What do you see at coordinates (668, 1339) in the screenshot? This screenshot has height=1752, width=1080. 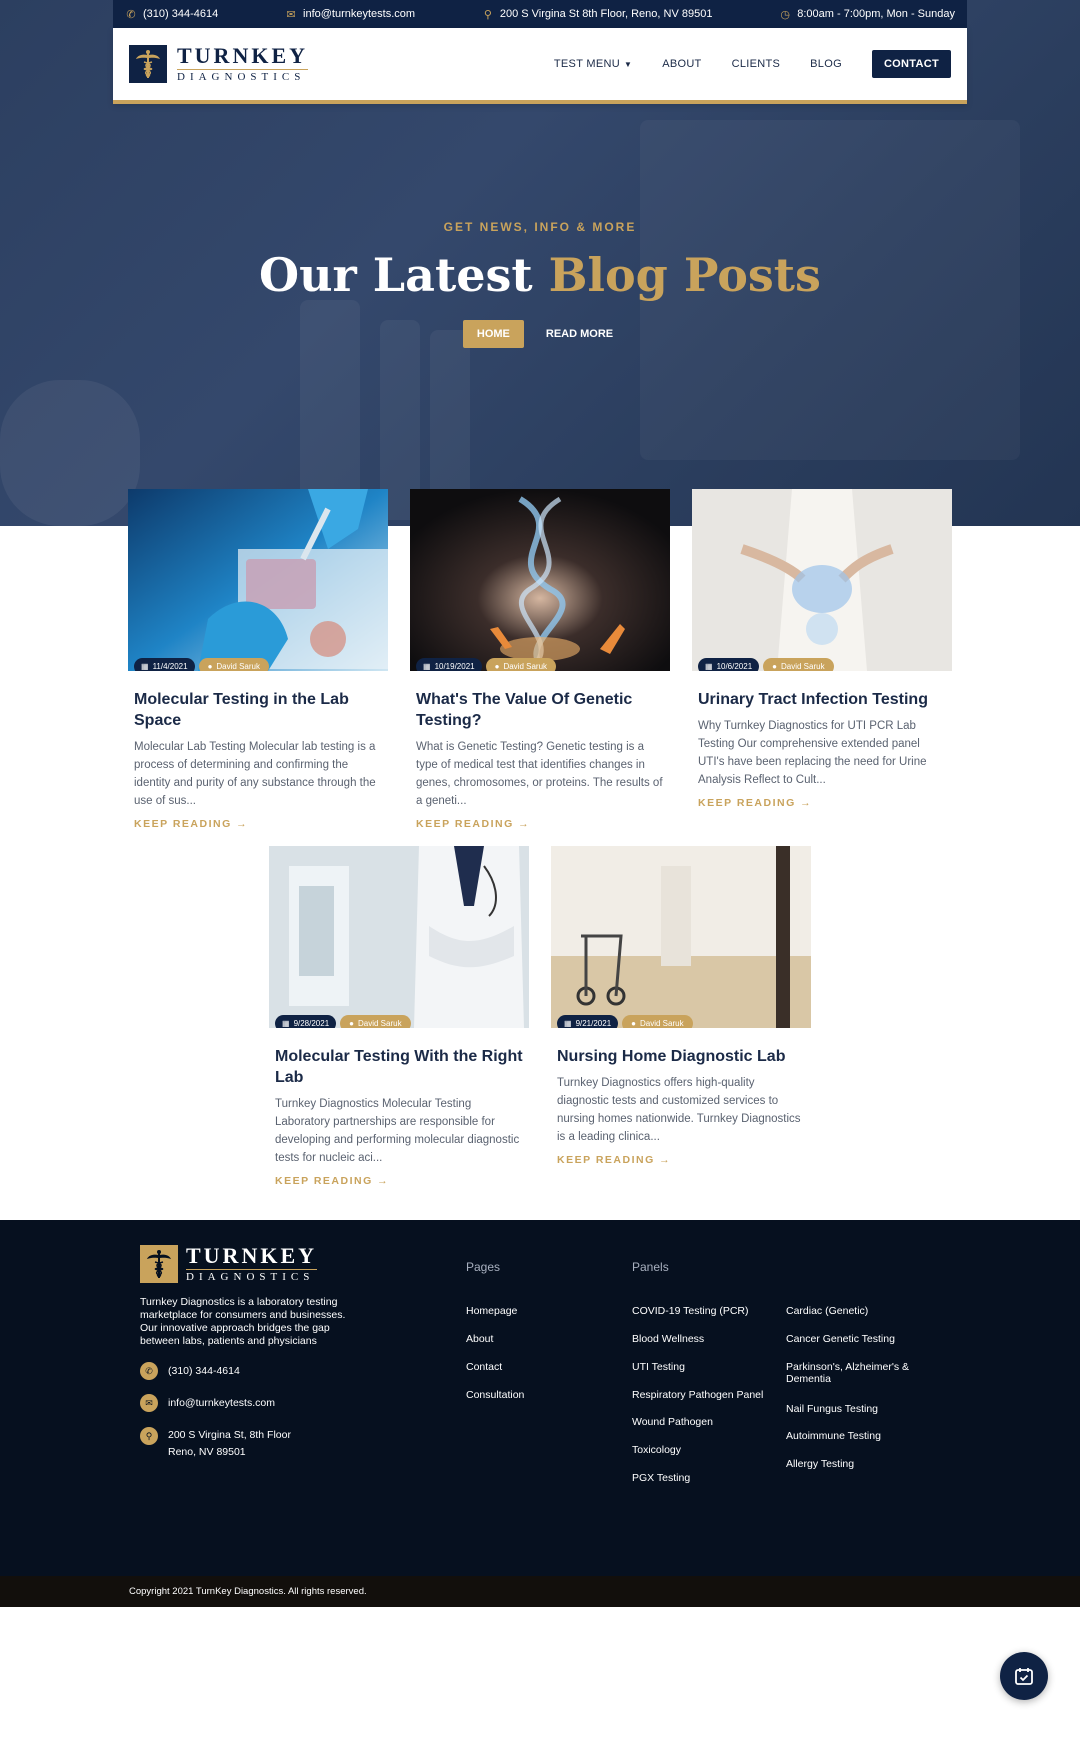 I see `footer-link-blood-wellness: Blood Wellness` at bounding box center [668, 1339].